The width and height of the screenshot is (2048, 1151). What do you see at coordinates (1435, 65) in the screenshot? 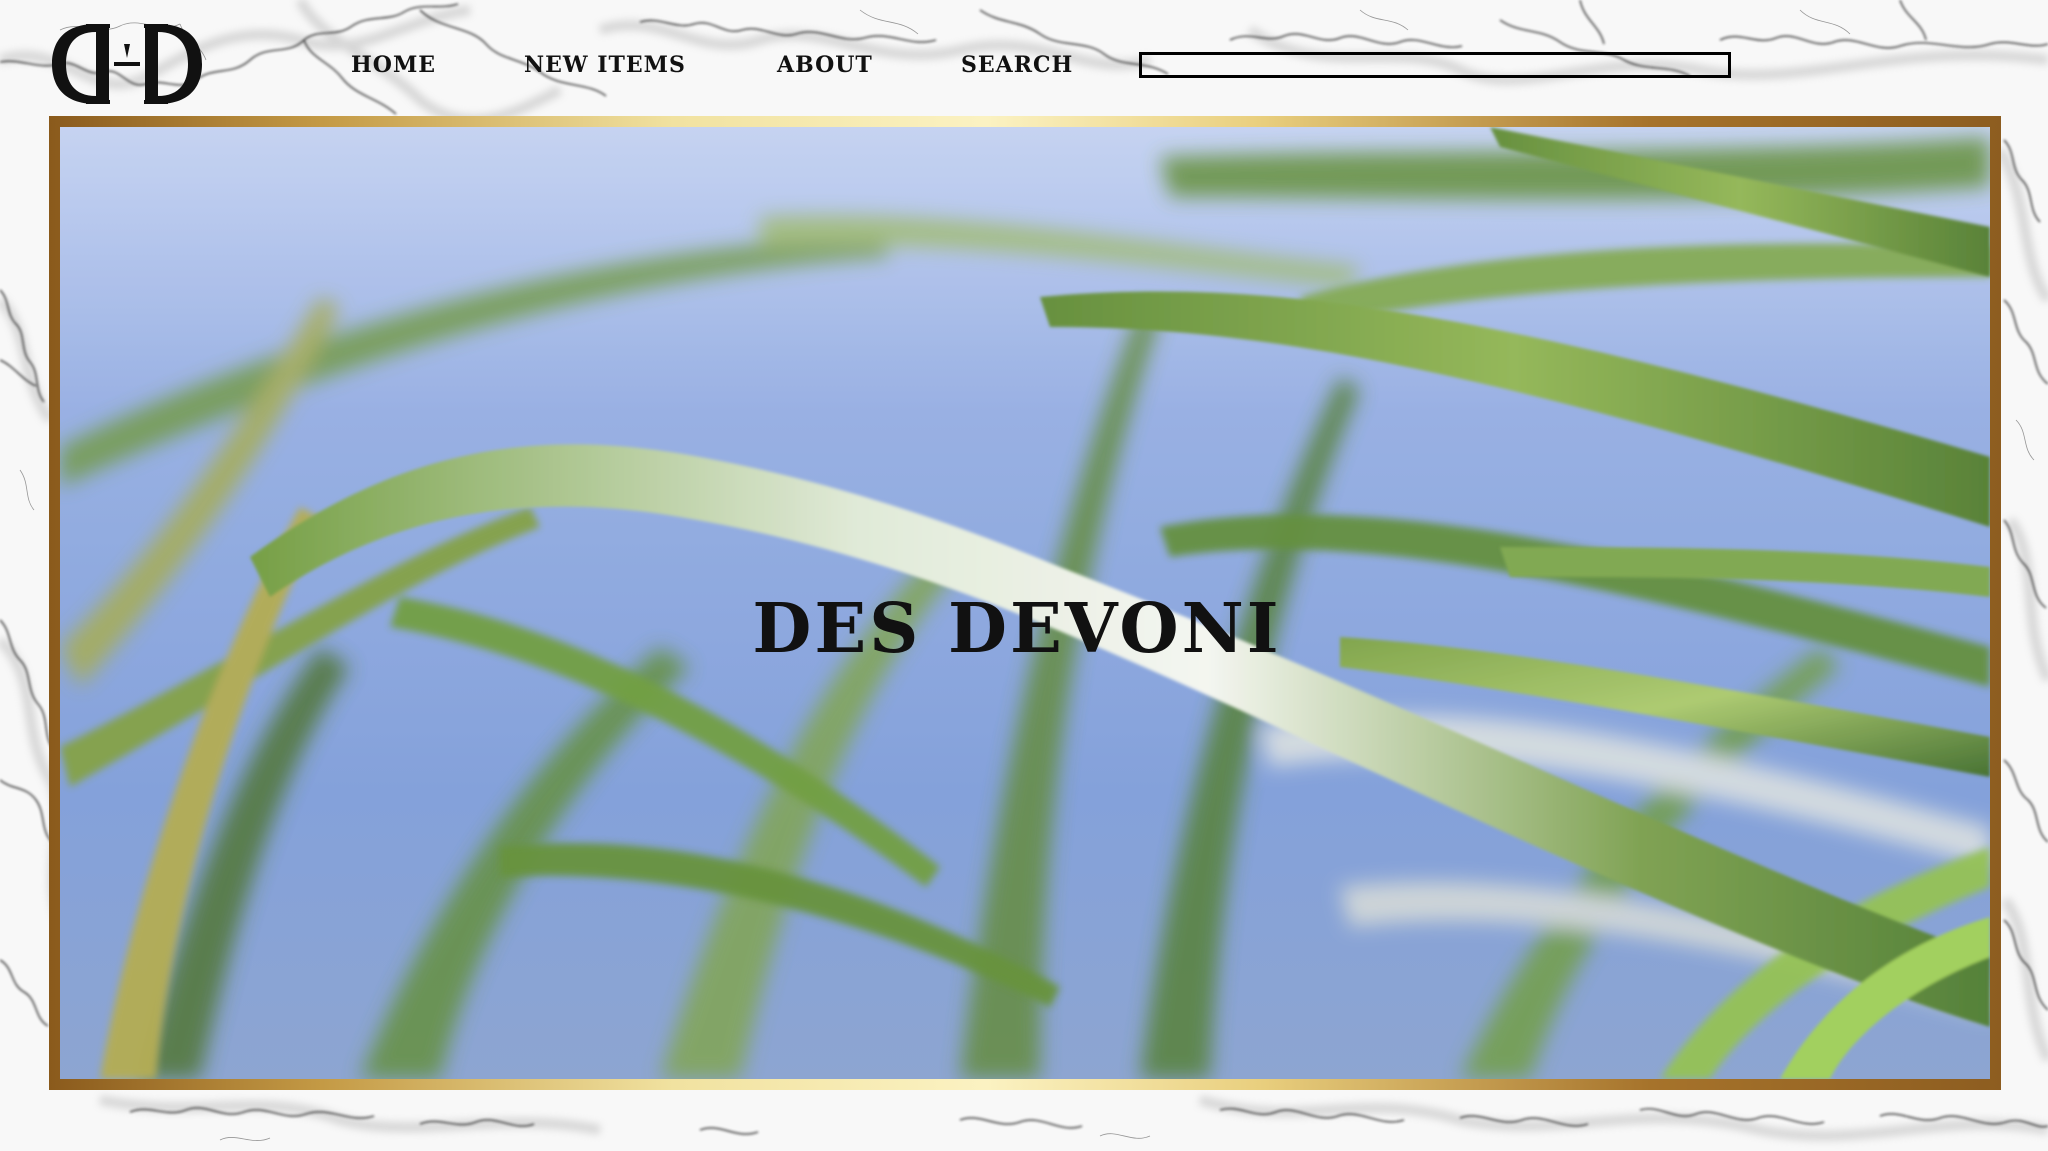
I see `search-input` at bounding box center [1435, 65].